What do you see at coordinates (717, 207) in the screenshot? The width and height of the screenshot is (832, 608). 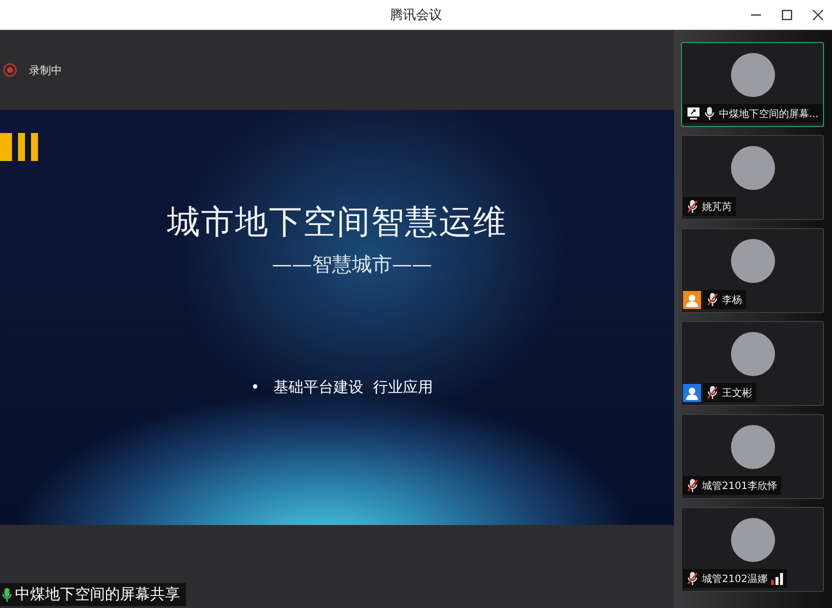 I see `participant-name: 姚芃芮` at bounding box center [717, 207].